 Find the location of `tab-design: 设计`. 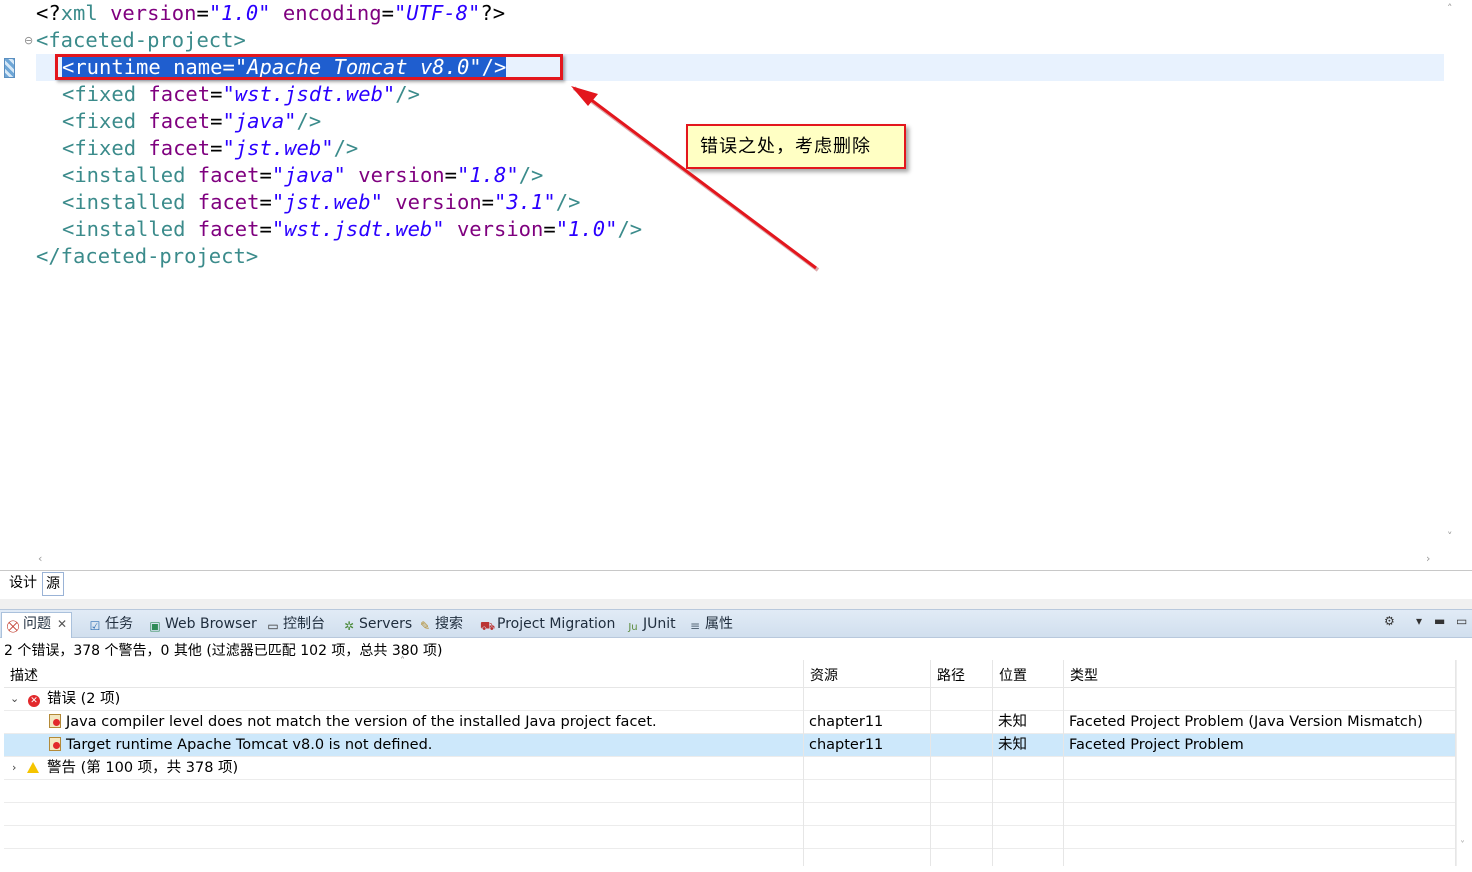

tab-design: 设计 is located at coordinates (23, 584).